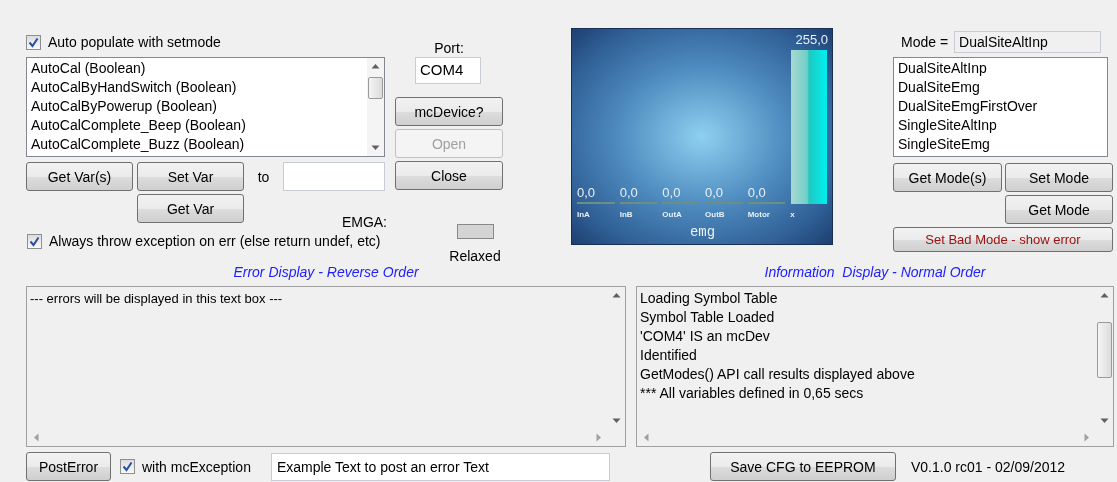  I want to click on error-text-field: Example Text to post an error Text, so click(440, 466).